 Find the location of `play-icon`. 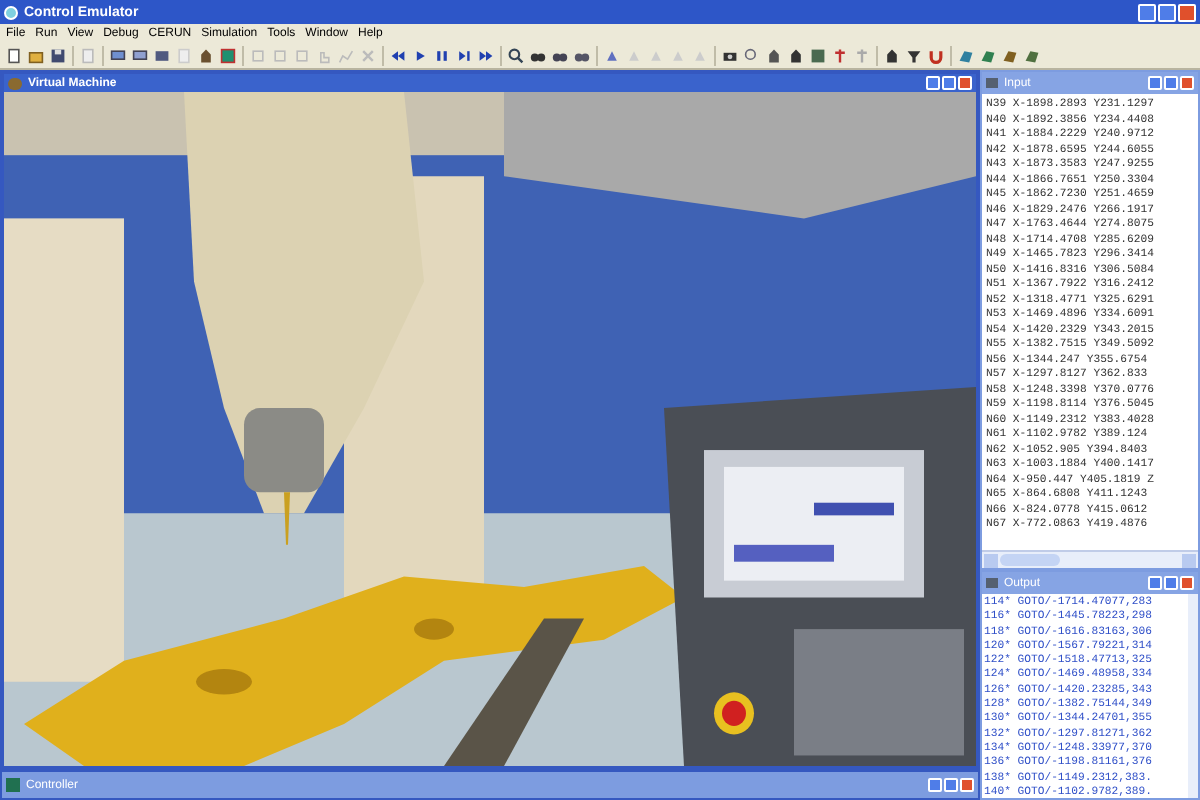

play-icon is located at coordinates (420, 55).